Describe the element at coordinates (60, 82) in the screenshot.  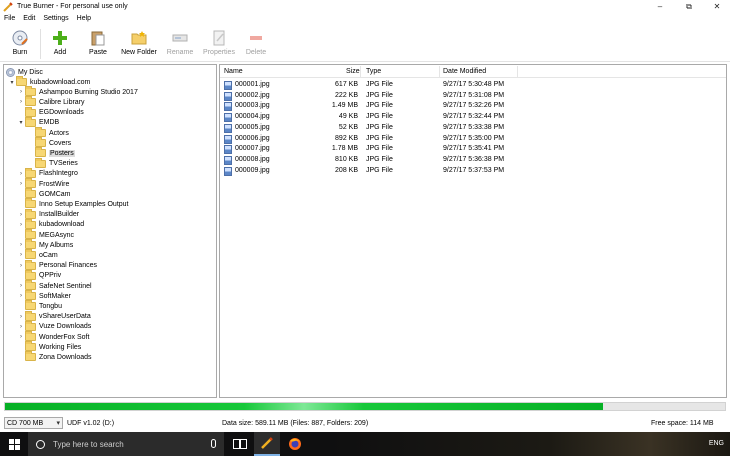
I see `tree-item-label: kubadownload.com` at that location.